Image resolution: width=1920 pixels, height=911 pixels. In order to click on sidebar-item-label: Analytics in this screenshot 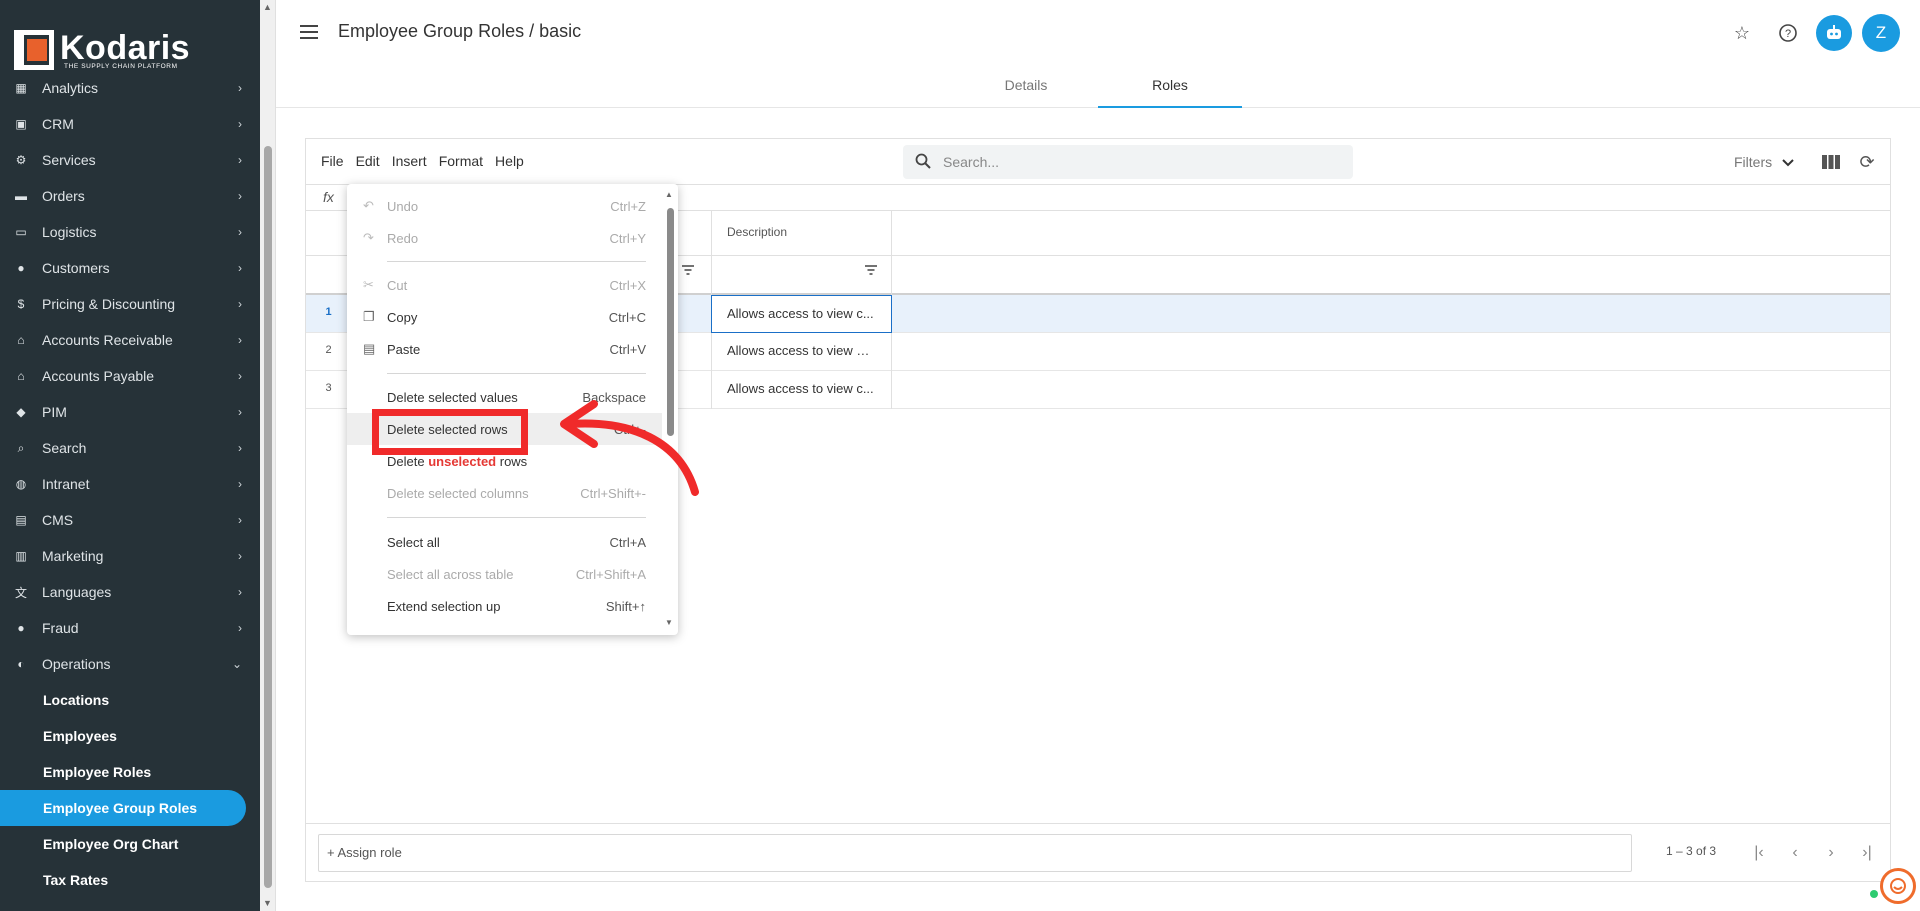, I will do `click(70, 88)`.